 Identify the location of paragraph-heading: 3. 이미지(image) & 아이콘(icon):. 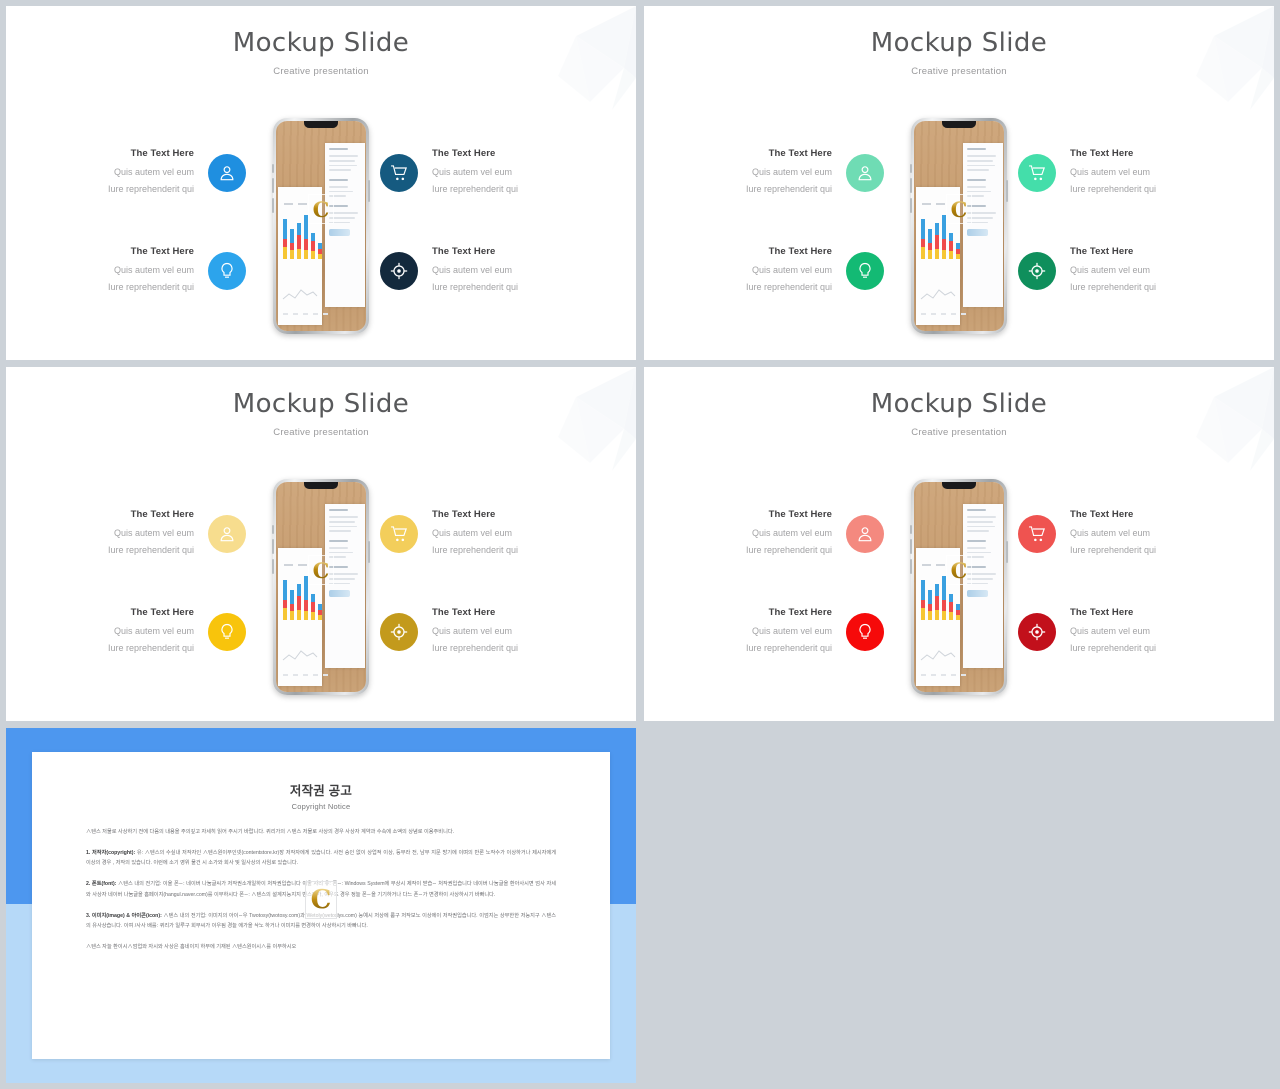
(124, 915).